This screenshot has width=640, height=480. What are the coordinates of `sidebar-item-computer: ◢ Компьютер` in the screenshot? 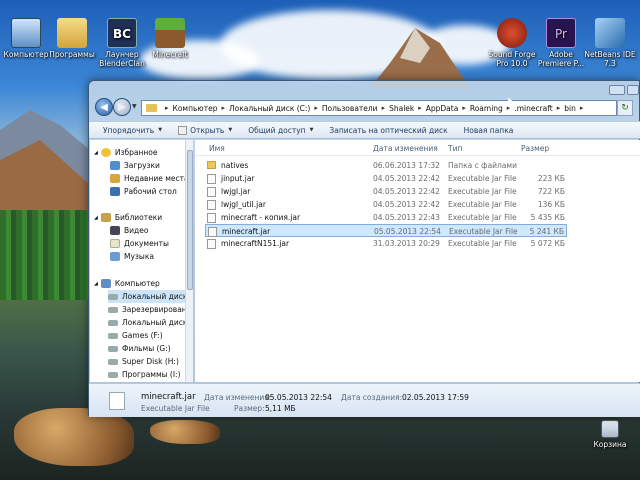 It's located at (139, 283).